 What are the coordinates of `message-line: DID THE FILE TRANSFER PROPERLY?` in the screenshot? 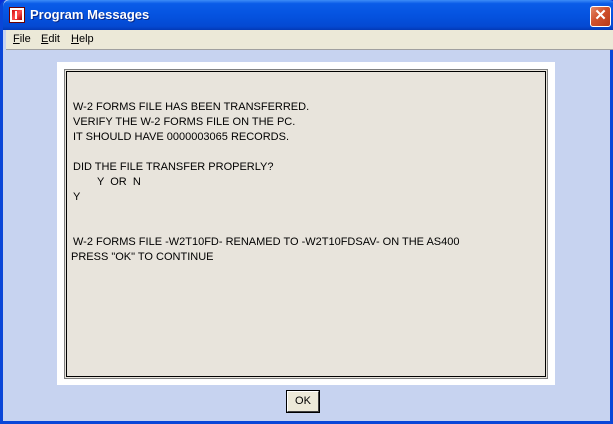 It's located at (173, 167).